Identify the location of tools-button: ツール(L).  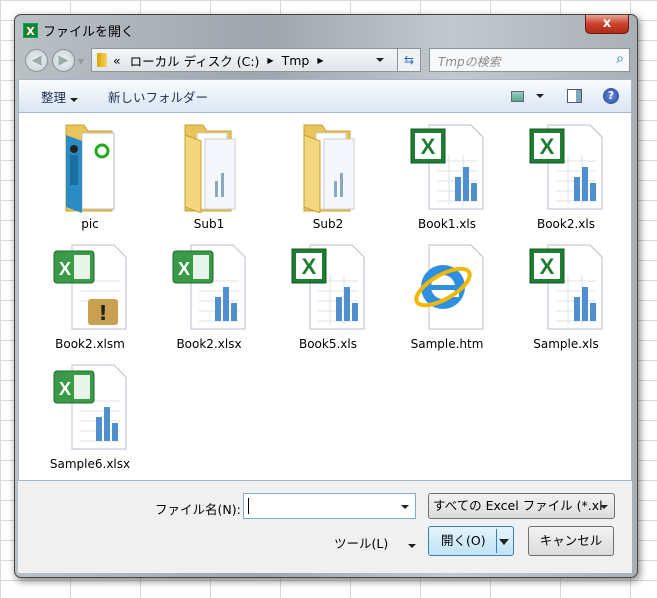
(375, 542).